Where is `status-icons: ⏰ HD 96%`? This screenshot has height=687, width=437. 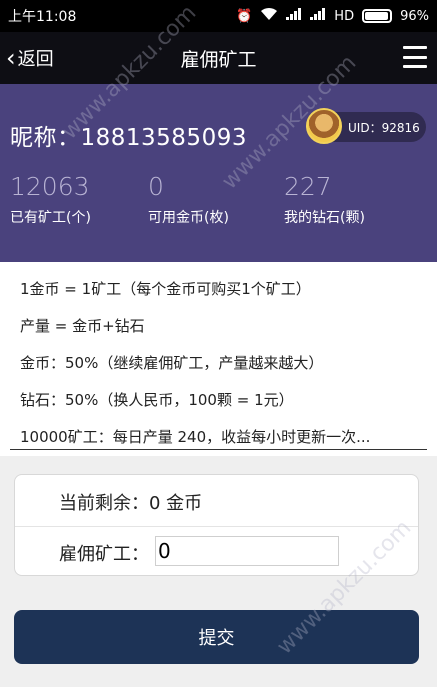 status-icons: ⏰ HD 96% is located at coordinates (332, 16).